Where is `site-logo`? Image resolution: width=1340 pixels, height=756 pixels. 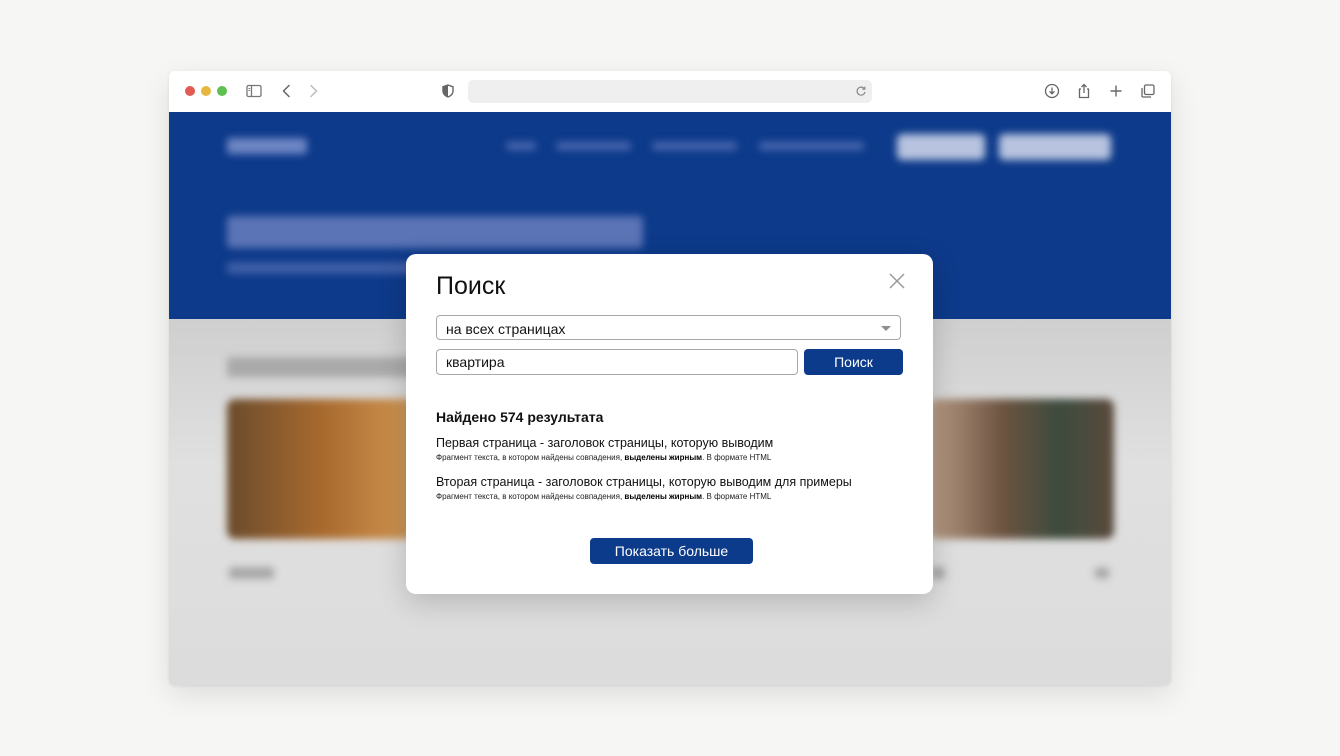
site-logo is located at coordinates (267, 146).